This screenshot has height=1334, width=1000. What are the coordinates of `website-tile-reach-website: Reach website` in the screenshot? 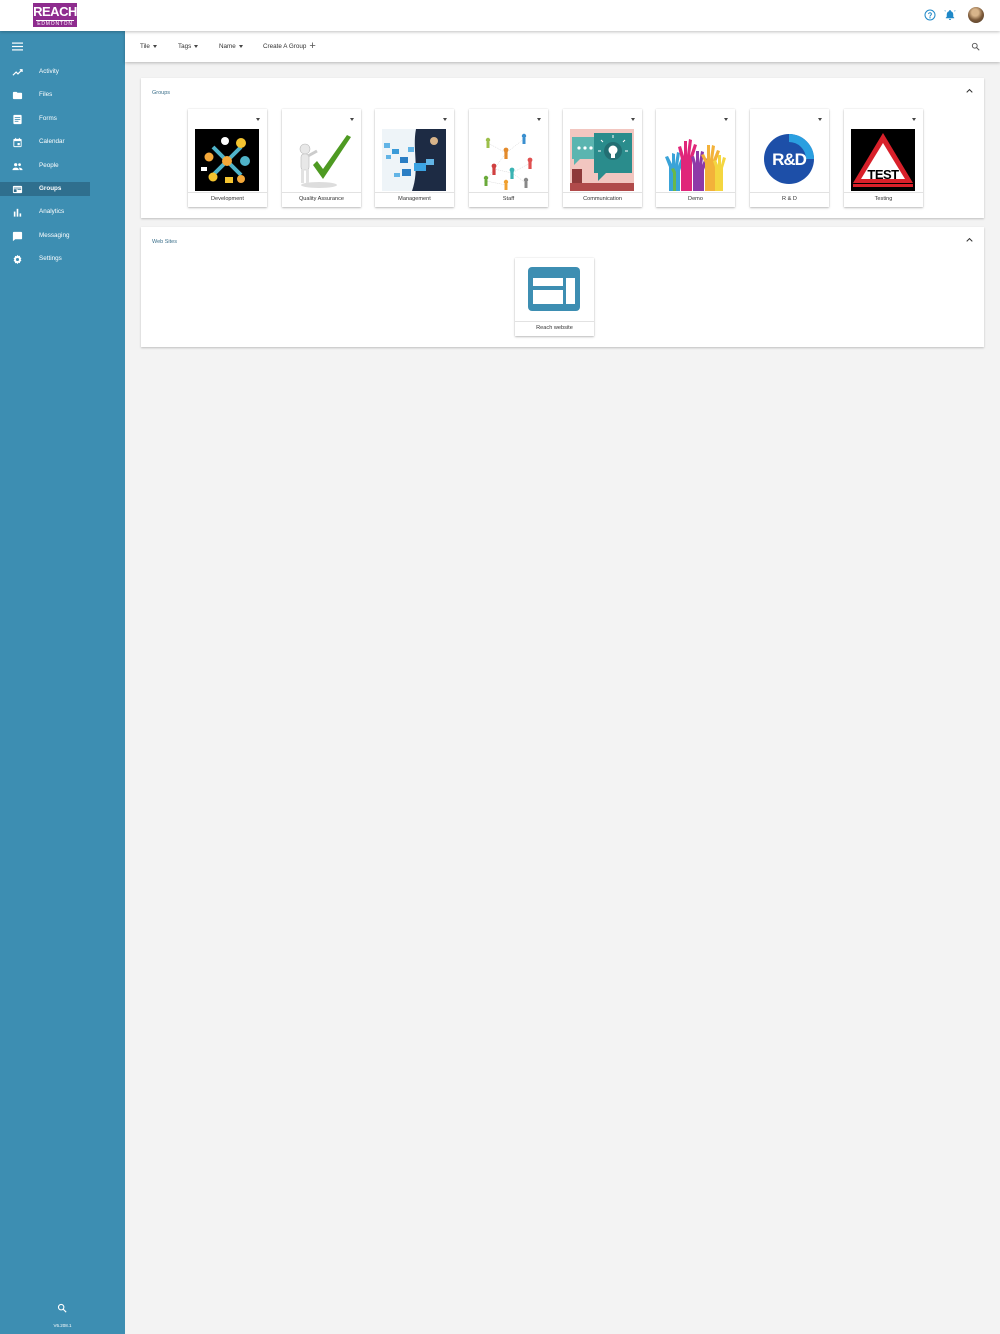 It's located at (554, 297).